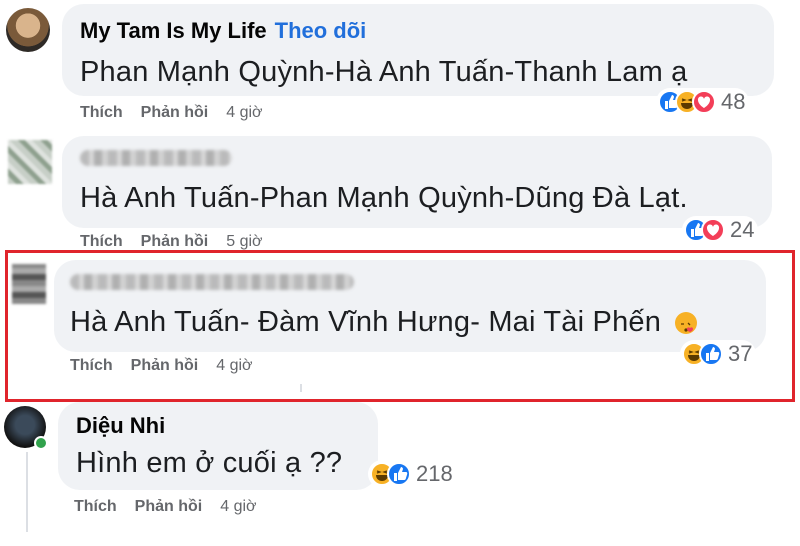 This screenshot has width=800, height=546. What do you see at coordinates (209, 463) in the screenshot?
I see `comment-text: Hình em ở cuối ạ ??` at bounding box center [209, 463].